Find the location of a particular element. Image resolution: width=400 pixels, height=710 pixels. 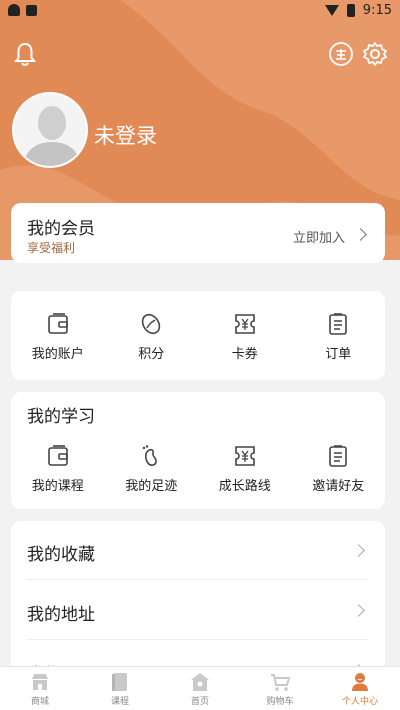

tab-label: 商城 is located at coordinates (39, 701).